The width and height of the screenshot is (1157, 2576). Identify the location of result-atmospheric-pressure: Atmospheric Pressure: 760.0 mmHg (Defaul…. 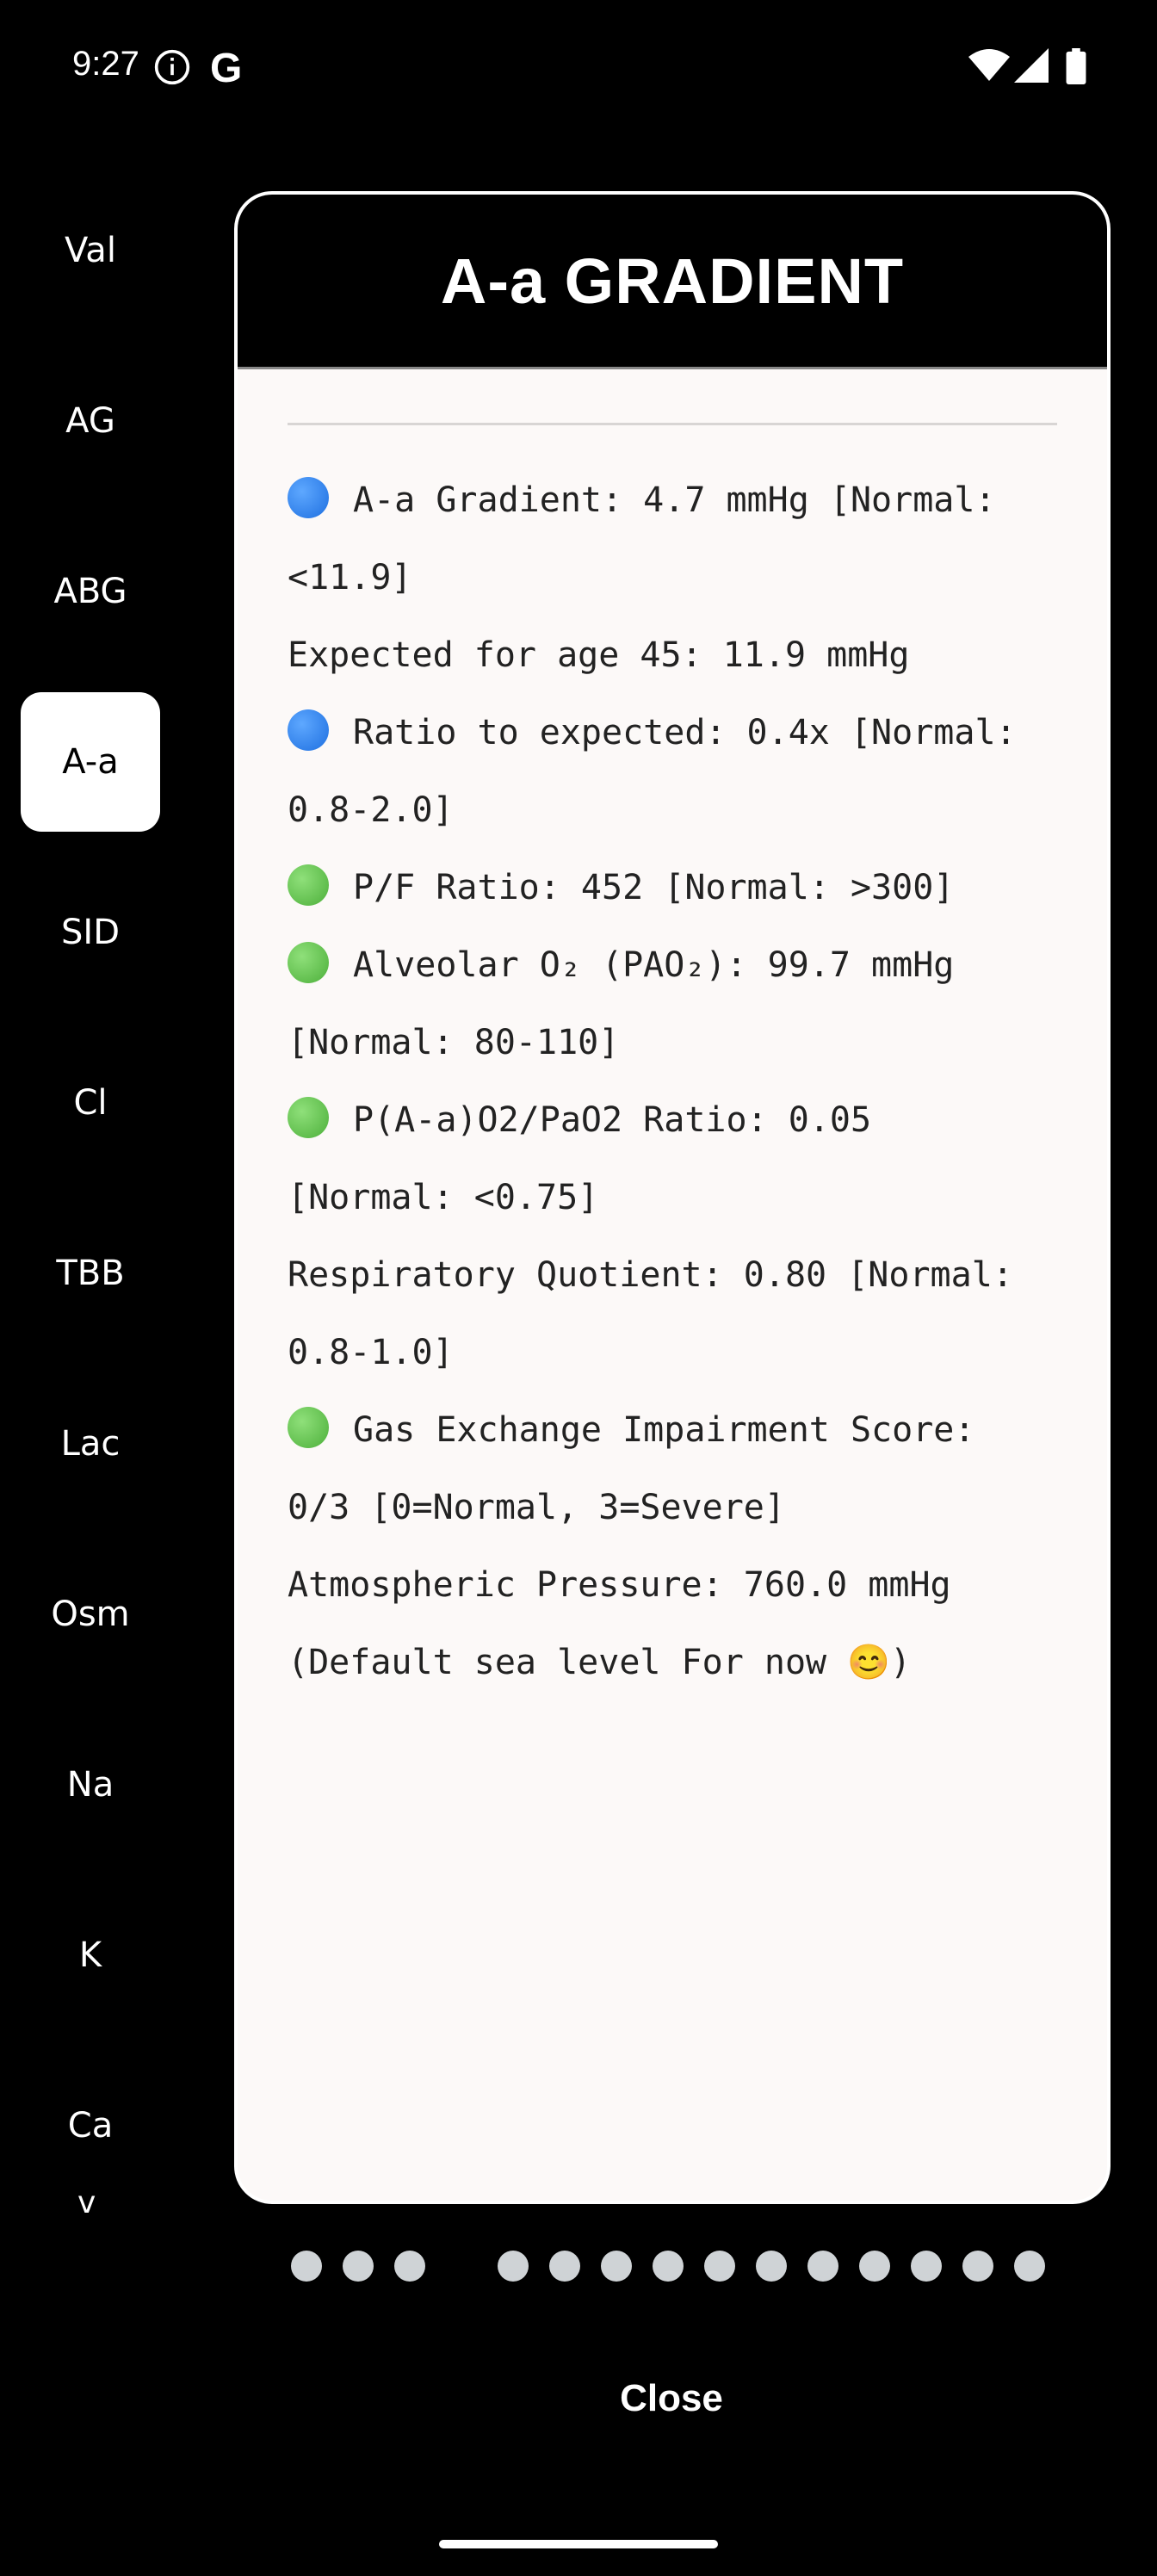
(630, 1624).